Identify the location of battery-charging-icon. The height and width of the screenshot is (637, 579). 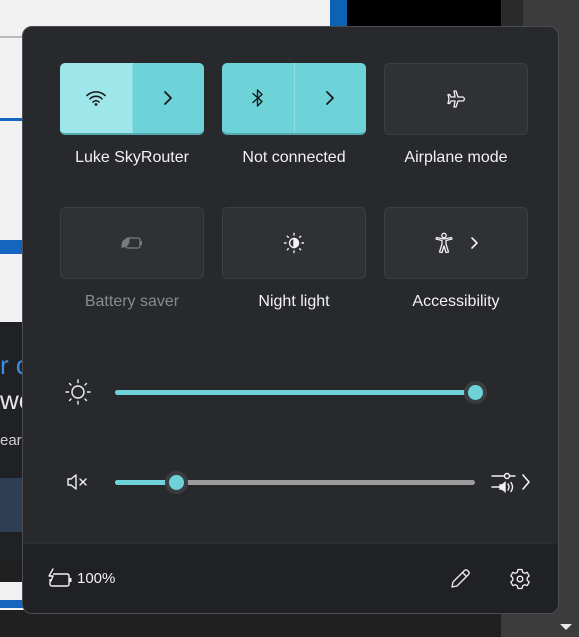
(60, 578).